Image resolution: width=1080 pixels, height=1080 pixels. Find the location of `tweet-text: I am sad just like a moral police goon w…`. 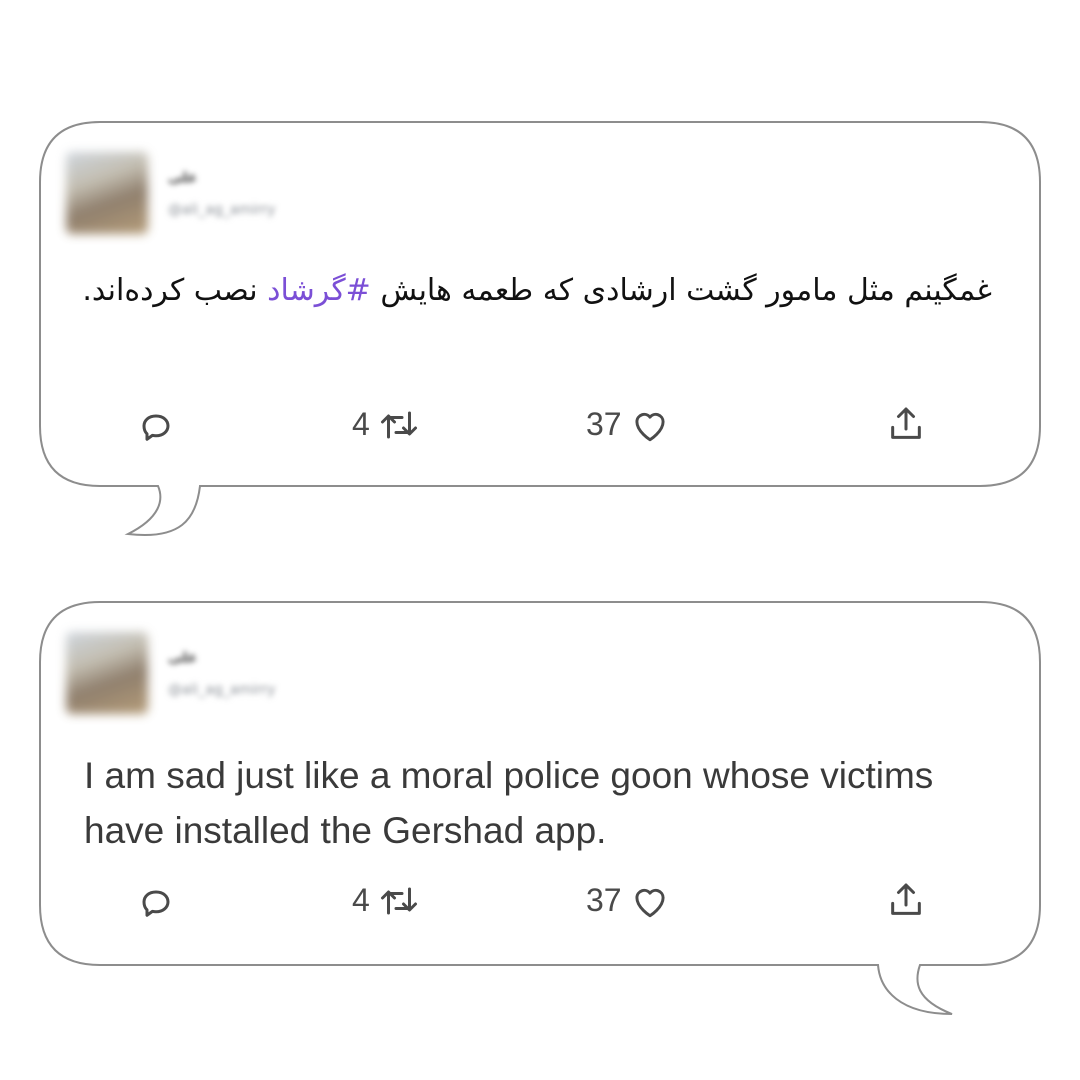

tweet-text: I am sad just like a moral police goon w… is located at coordinates (509, 803).